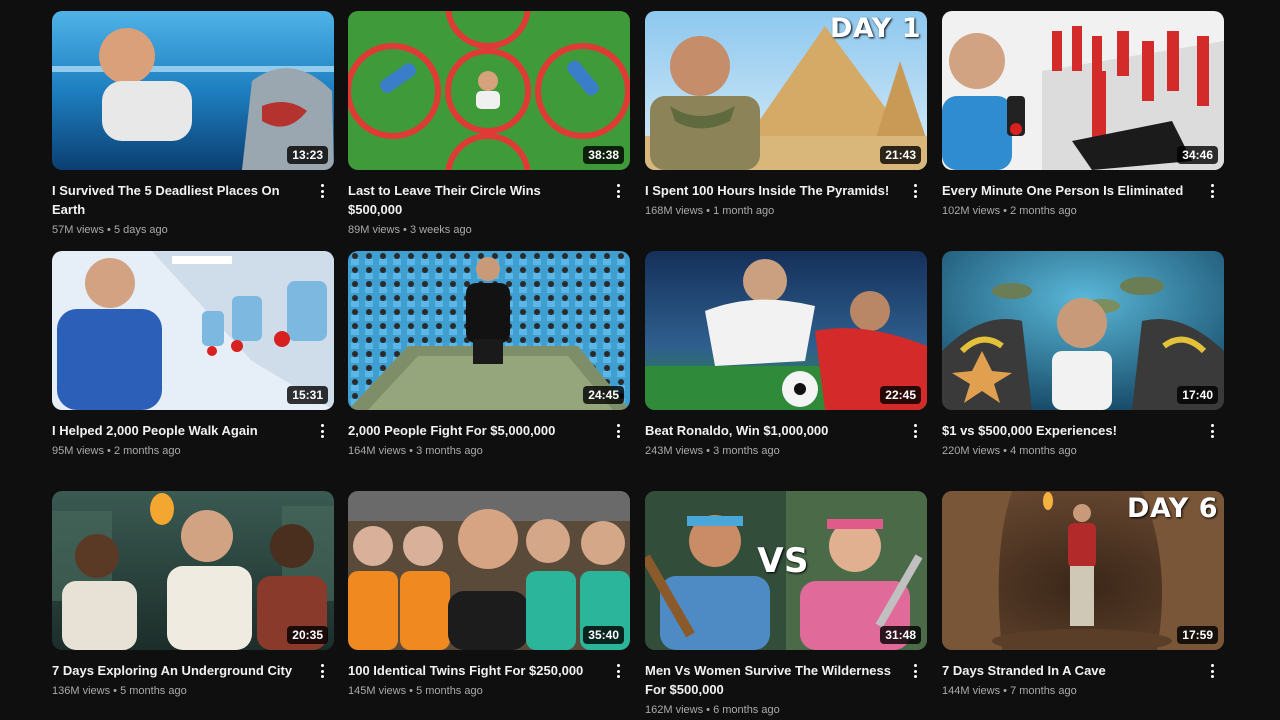 Image resolution: width=1280 pixels, height=720 pixels. Describe the element at coordinates (769, 190) in the screenshot. I see `video-title: I Spent 100 Hours Inside The Pyramids!` at that location.